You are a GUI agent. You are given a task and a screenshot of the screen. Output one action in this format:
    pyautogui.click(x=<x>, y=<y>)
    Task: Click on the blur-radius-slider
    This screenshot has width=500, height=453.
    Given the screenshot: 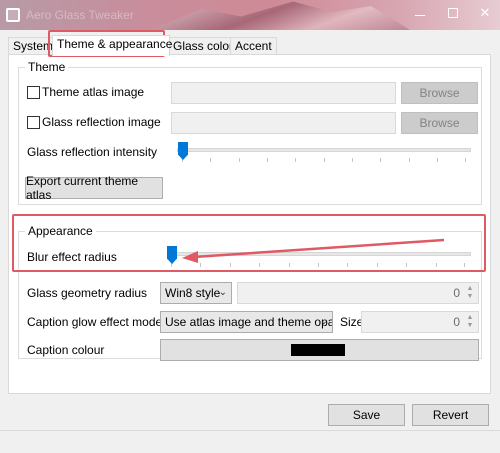 What is the action you would take?
    pyautogui.click(x=319, y=254)
    